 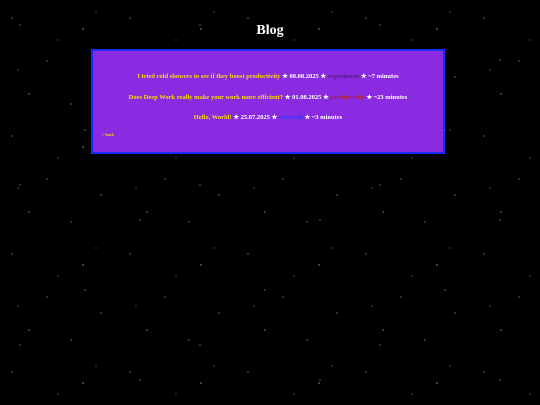 I want to click on post-read-time: ~7 minutes, so click(x=383, y=76).